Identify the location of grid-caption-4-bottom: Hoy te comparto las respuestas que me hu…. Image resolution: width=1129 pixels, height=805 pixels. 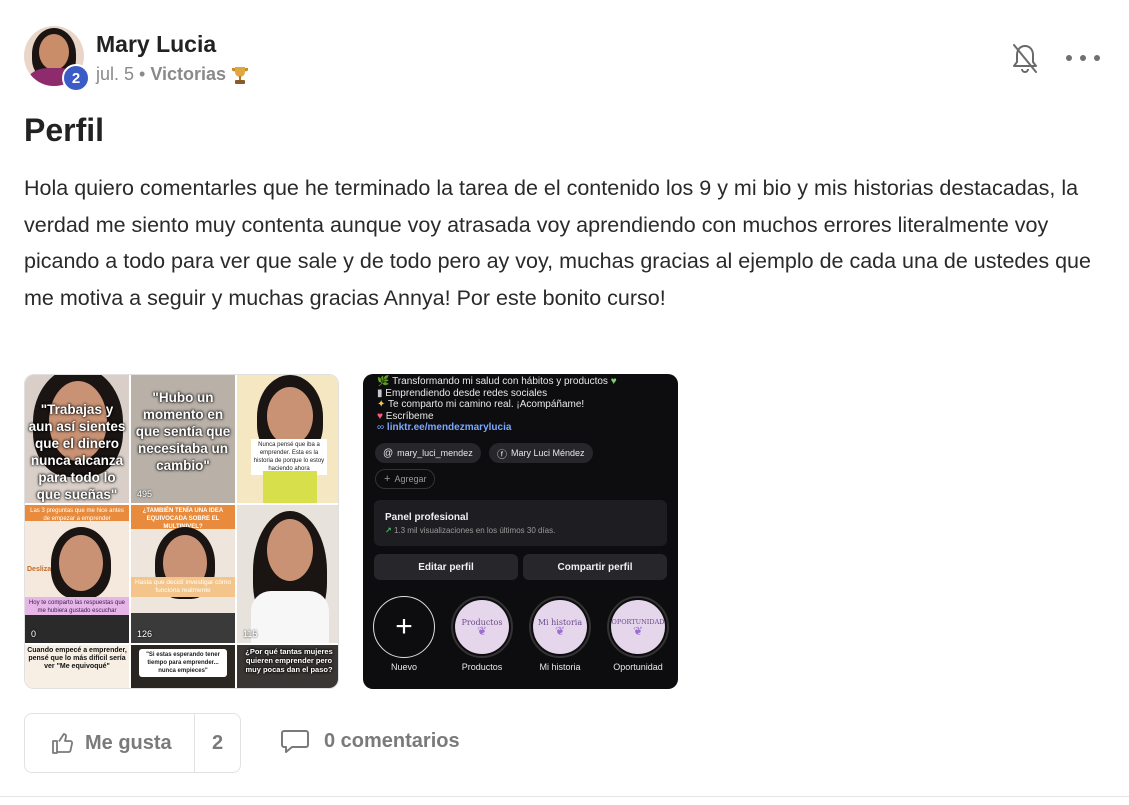
(77, 607).